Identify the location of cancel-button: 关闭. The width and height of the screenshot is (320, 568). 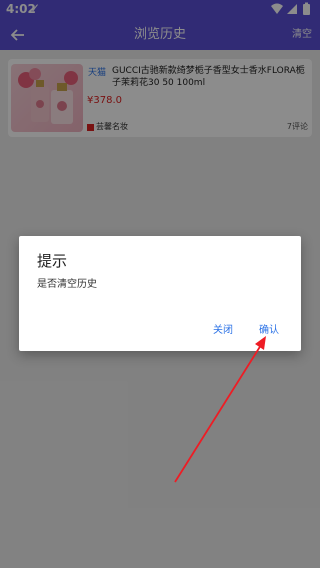
(223, 328).